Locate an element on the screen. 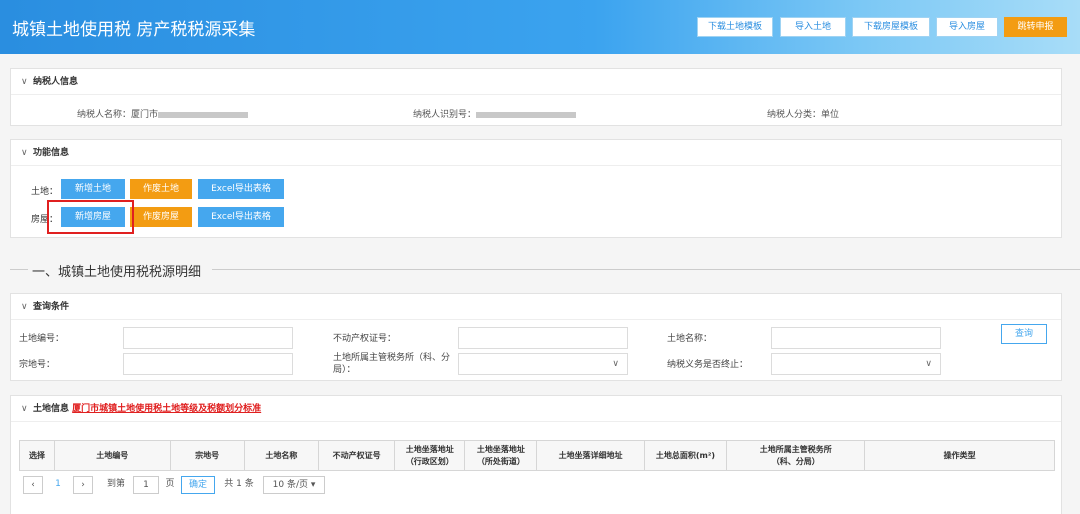  download-house-template-button: 下载房屋模板 is located at coordinates (891, 27).